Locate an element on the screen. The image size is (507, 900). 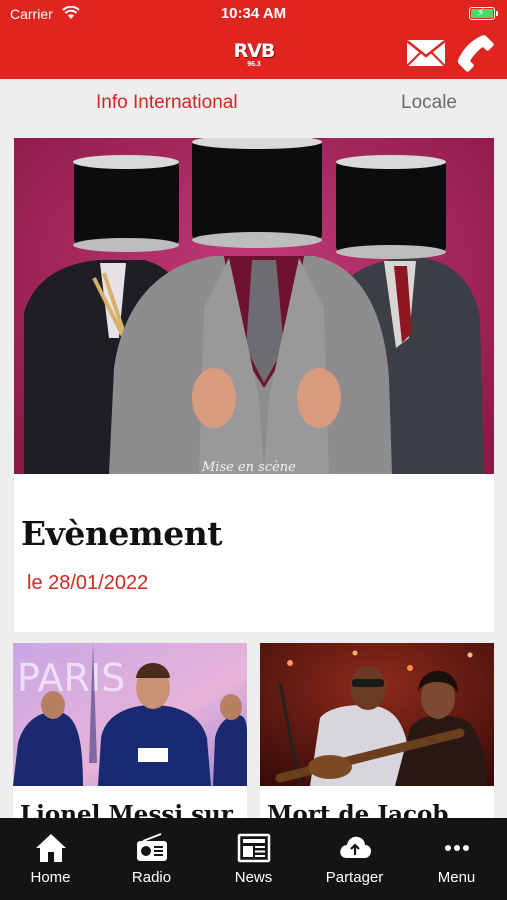
mail-icon is located at coordinates (426, 53).